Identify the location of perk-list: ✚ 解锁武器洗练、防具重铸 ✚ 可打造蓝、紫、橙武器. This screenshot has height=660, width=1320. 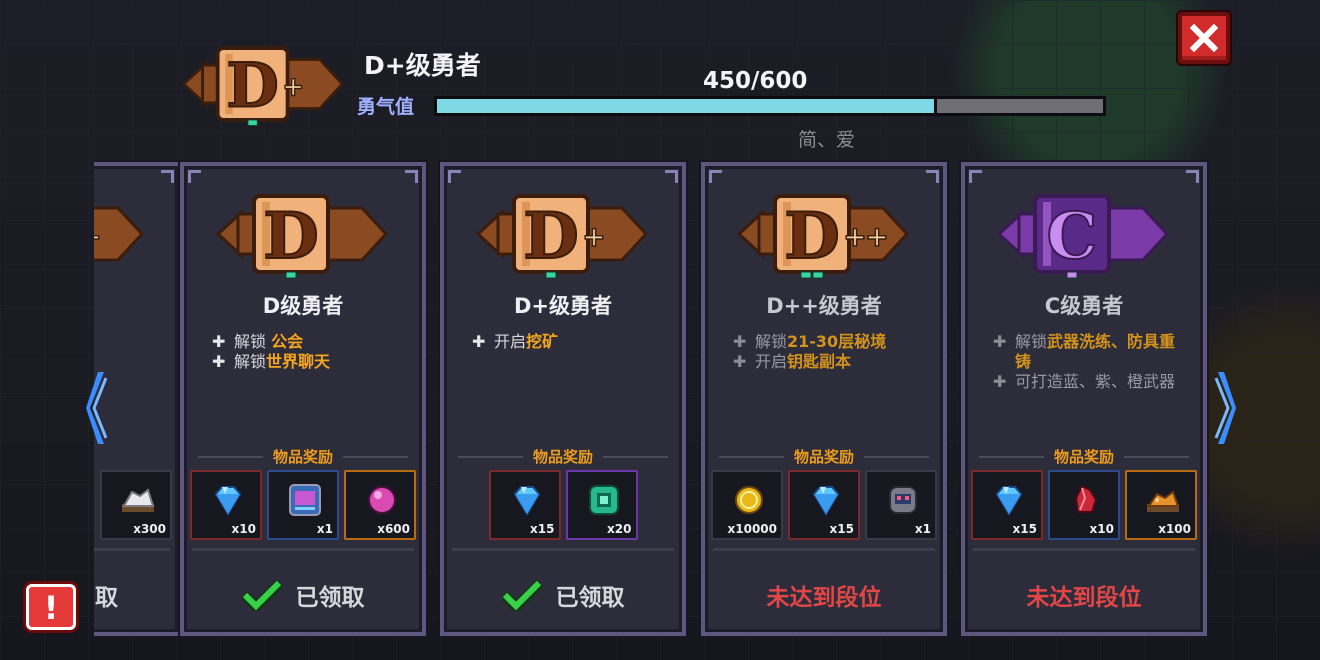
(1090, 362).